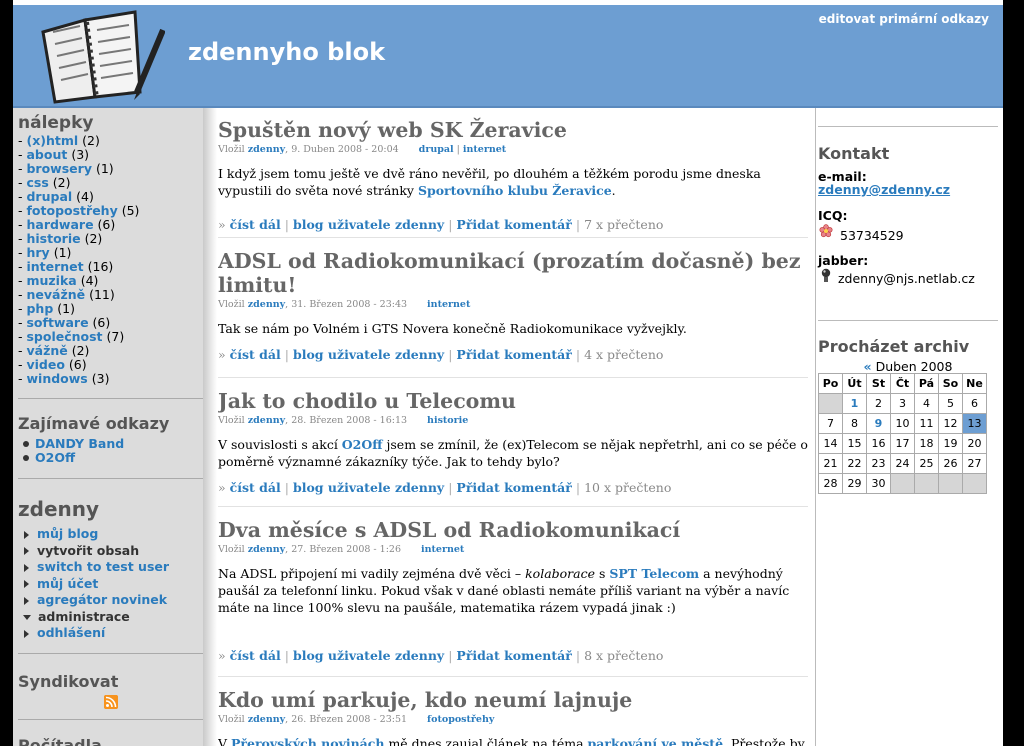 The height and width of the screenshot is (746, 1024). What do you see at coordinates (950, 443) in the screenshot?
I see `calendar-day: 19` at bounding box center [950, 443].